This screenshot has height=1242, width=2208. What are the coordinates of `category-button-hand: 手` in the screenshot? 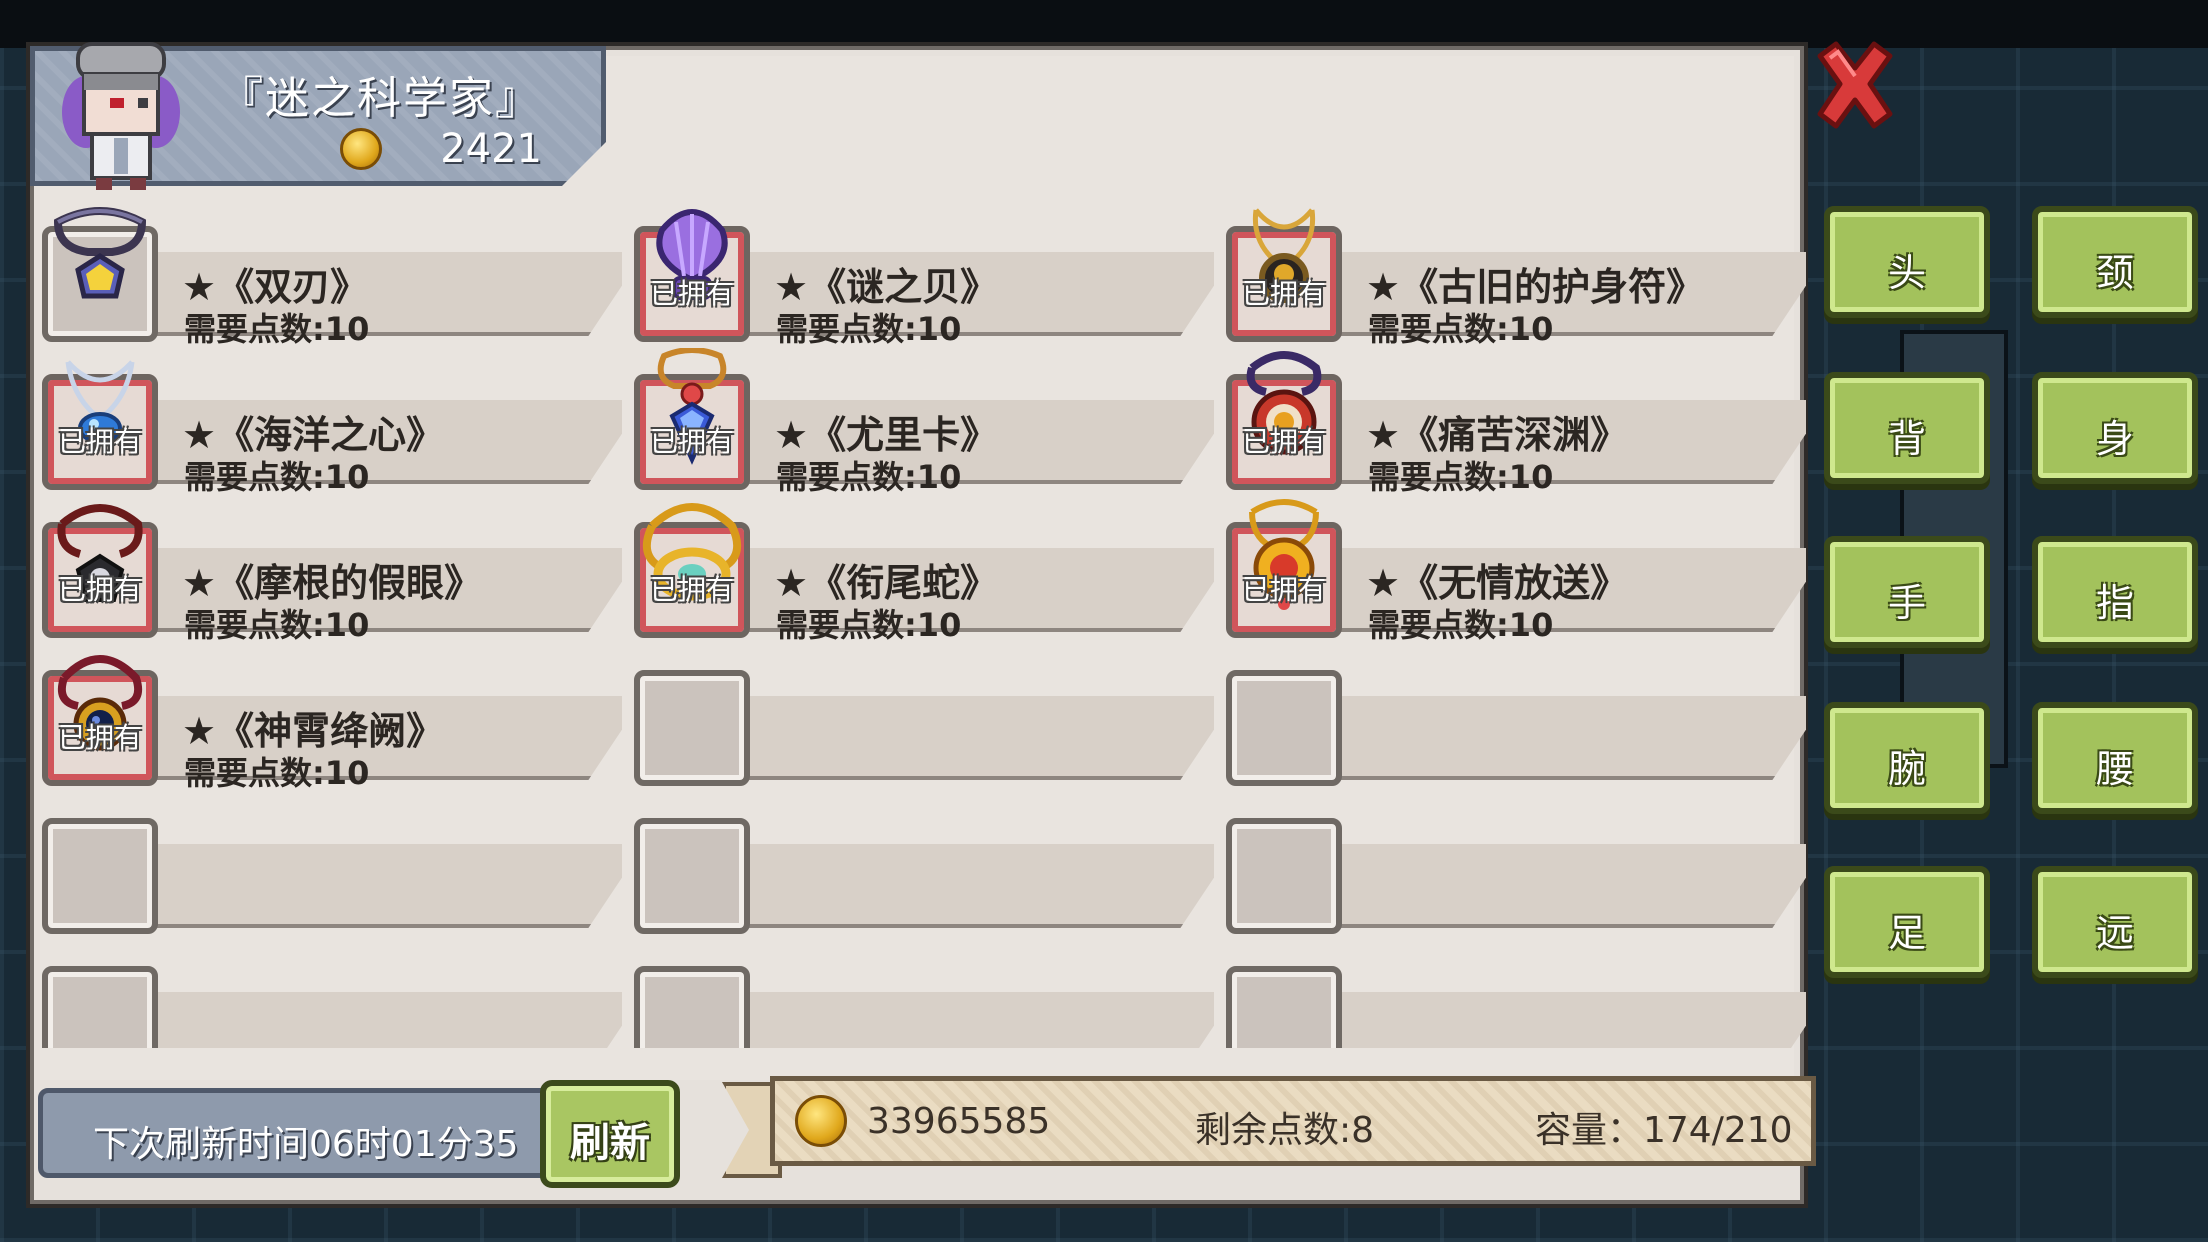 It's located at (1907, 592).